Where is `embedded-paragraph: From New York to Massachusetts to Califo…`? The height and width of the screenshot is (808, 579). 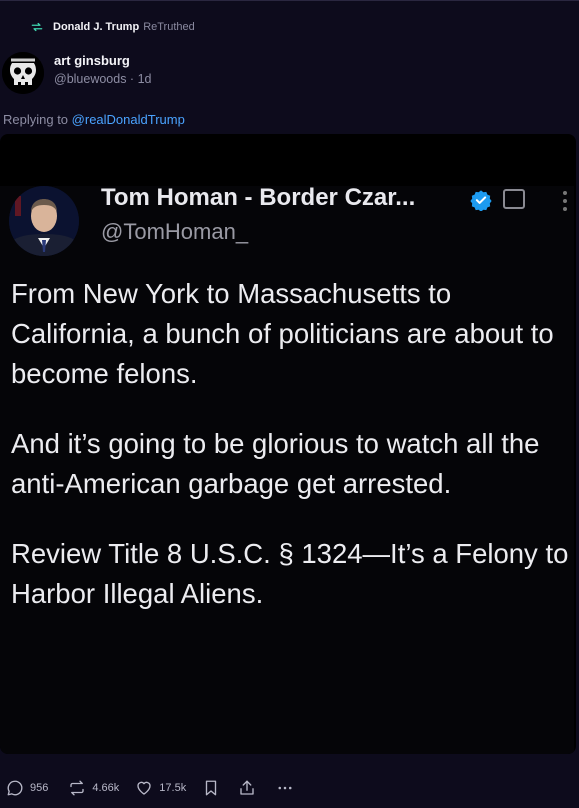 embedded-paragraph: From New York to Massachusetts to Califo… is located at coordinates (282, 333).